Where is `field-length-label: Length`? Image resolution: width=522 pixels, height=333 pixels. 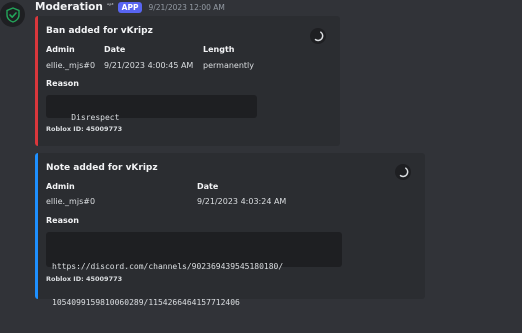 field-length-label: Length is located at coordinates (219, 49).